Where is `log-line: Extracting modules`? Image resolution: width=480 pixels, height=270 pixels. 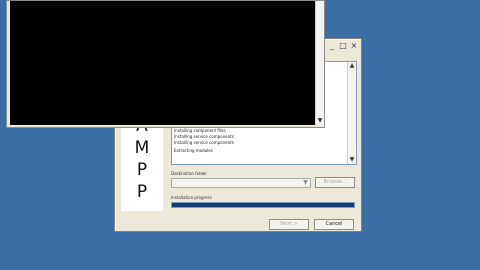 log-line: Extracting modules is located at coordinates (193, 150).